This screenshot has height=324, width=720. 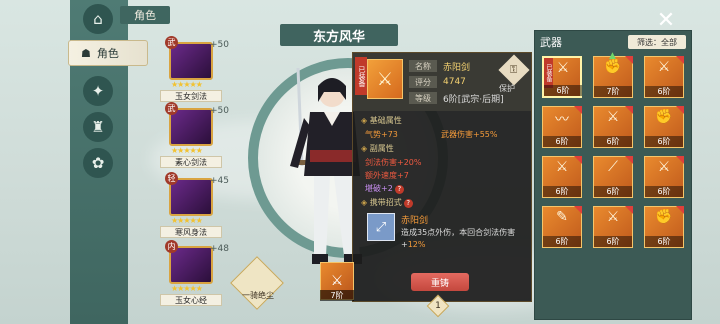 I want to click on lock-label: 保护, so click(x=507, y=88).